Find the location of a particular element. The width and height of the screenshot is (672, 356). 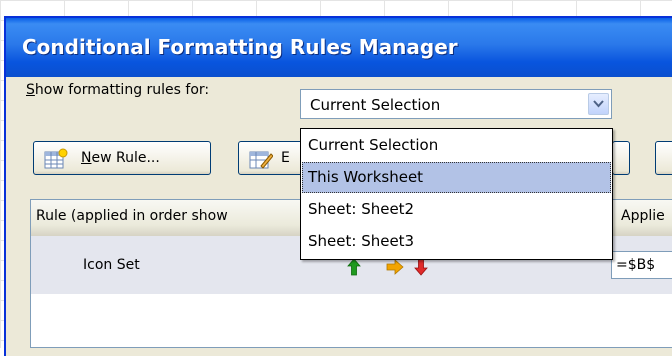

rule-type: Icon Set is located at coordinates (111, 265).